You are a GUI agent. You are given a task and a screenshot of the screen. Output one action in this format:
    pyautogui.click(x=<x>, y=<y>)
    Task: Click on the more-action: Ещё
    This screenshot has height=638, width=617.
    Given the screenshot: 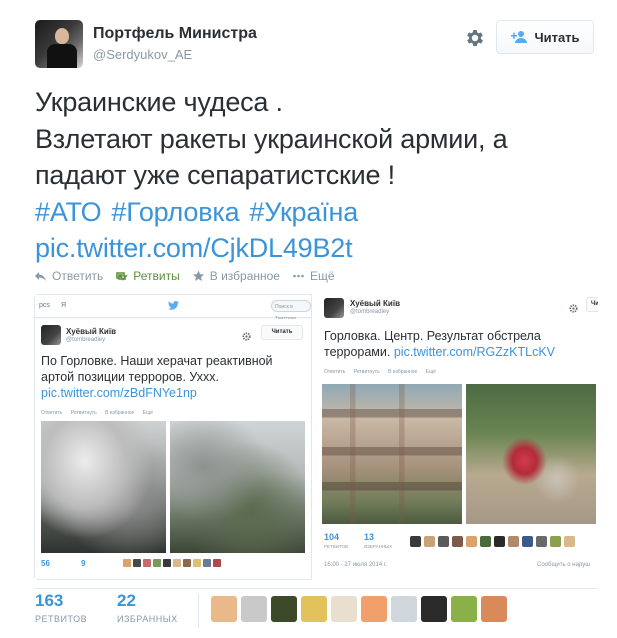 What is the action you would take?
    pyautogui.click(x=313, y=276)
    